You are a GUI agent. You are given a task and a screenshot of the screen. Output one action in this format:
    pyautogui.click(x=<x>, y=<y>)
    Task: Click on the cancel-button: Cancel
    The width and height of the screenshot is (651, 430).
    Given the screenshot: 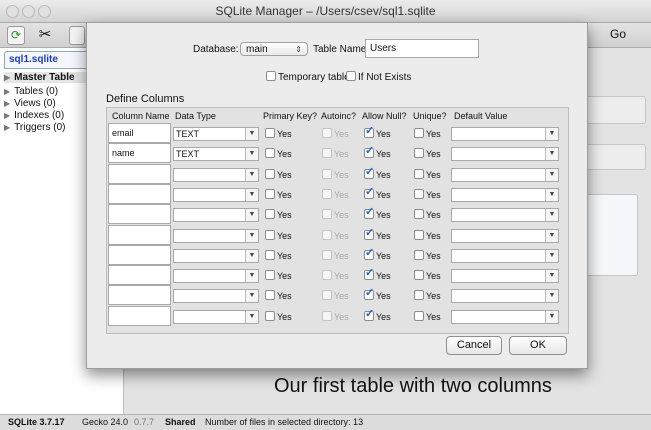 What is the action you would take?
    pyautogui.click(x=474, y=345)
    